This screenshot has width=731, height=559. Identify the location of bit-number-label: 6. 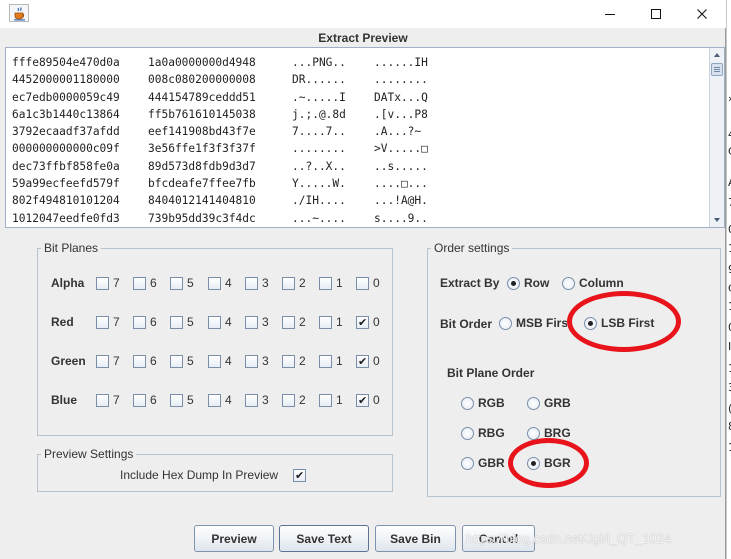
(153, 283).